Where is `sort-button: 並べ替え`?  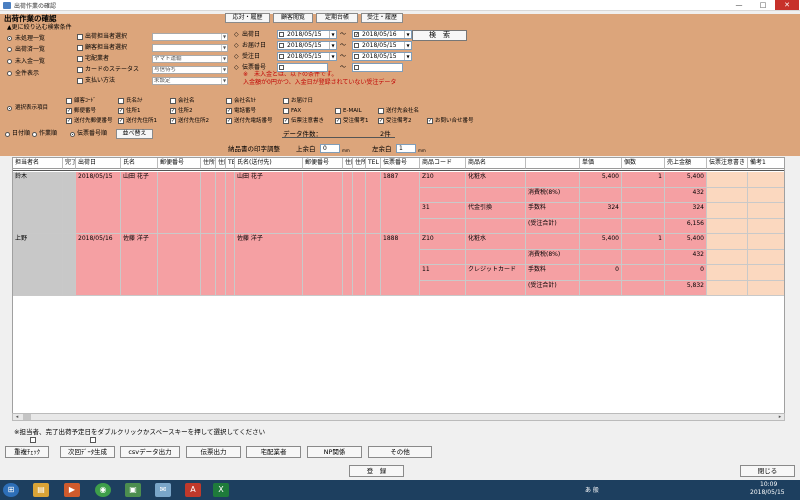 sort-button: 並べ替え is located at coordinates (134, 134).